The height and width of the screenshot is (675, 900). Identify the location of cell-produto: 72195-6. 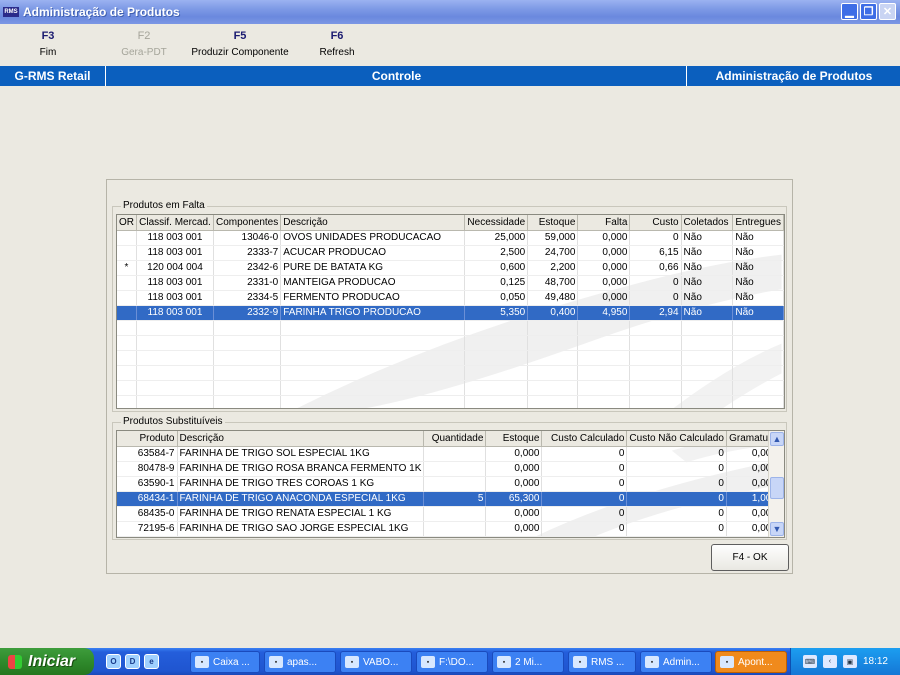
(147, 529).